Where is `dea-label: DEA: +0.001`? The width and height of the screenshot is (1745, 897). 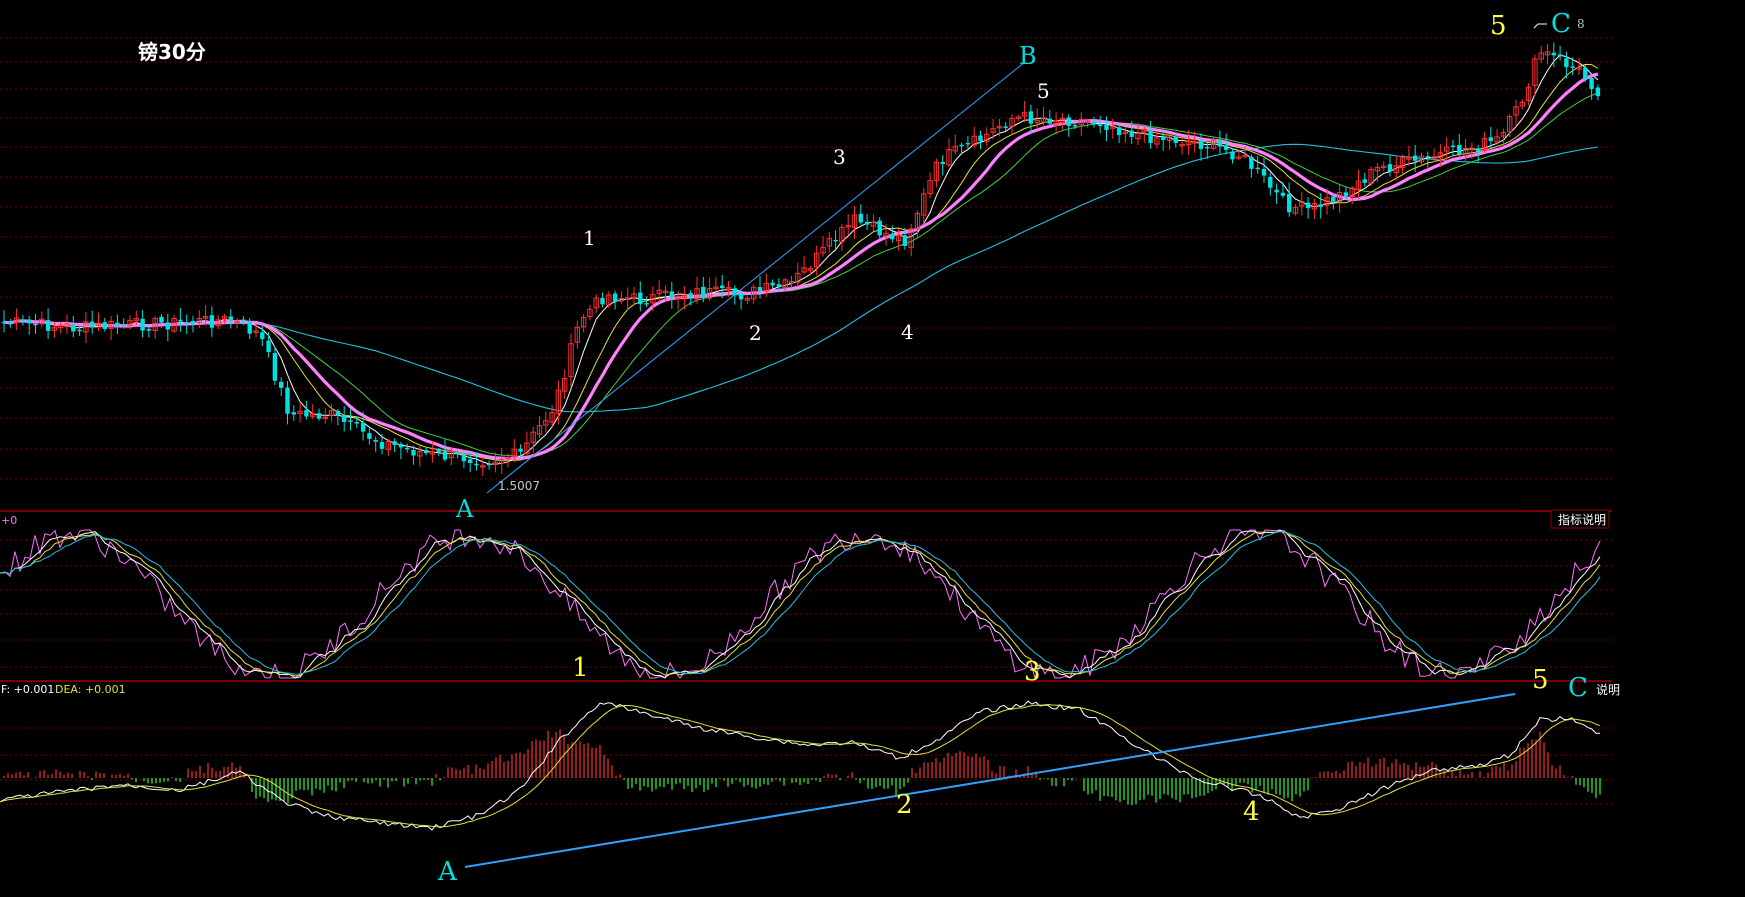
dea-label: DEA: +0.001 is located at coordinates (90, 689).